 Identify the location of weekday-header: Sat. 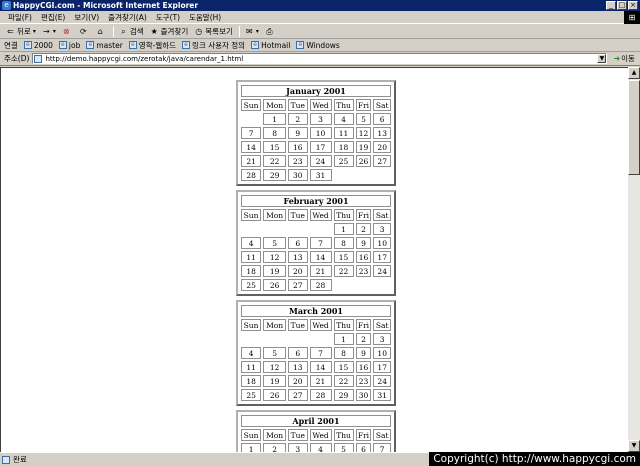
(382, 215).